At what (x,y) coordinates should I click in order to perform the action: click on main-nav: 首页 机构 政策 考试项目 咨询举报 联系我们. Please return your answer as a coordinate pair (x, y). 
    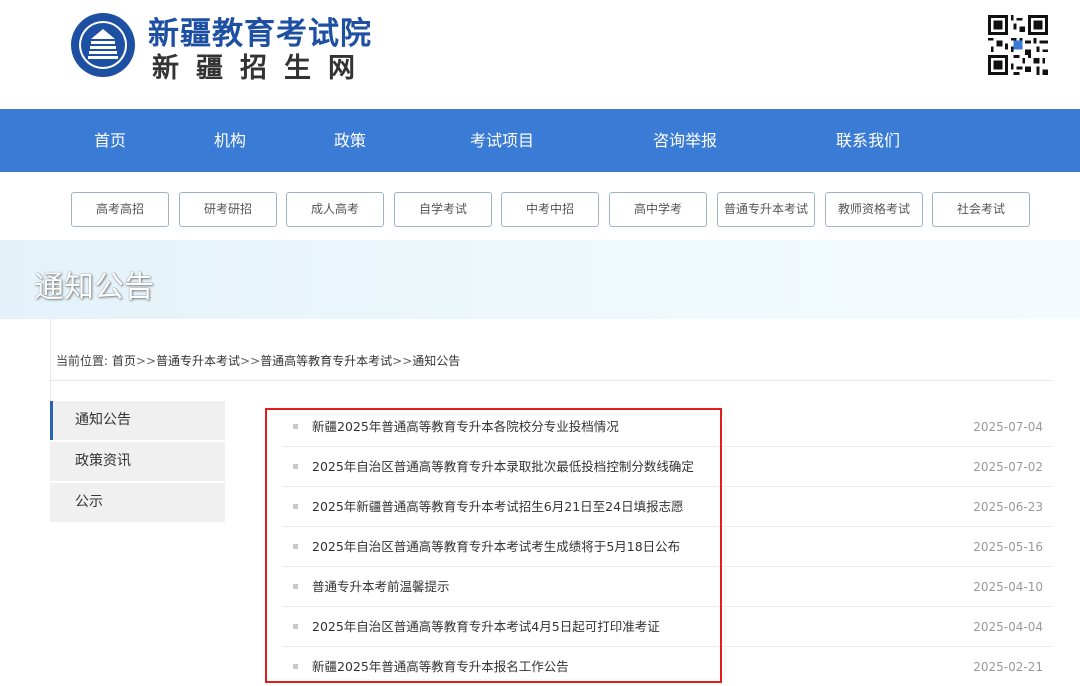
    Looking at the image, I should click on (540, 140).